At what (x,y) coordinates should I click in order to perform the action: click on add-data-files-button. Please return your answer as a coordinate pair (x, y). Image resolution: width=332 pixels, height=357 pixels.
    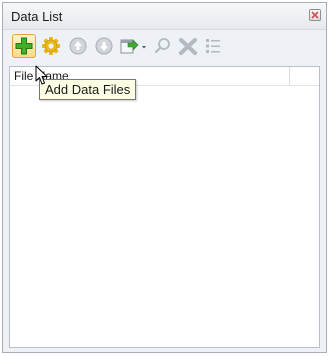
    Looking at the image, I should click on (24, 46).